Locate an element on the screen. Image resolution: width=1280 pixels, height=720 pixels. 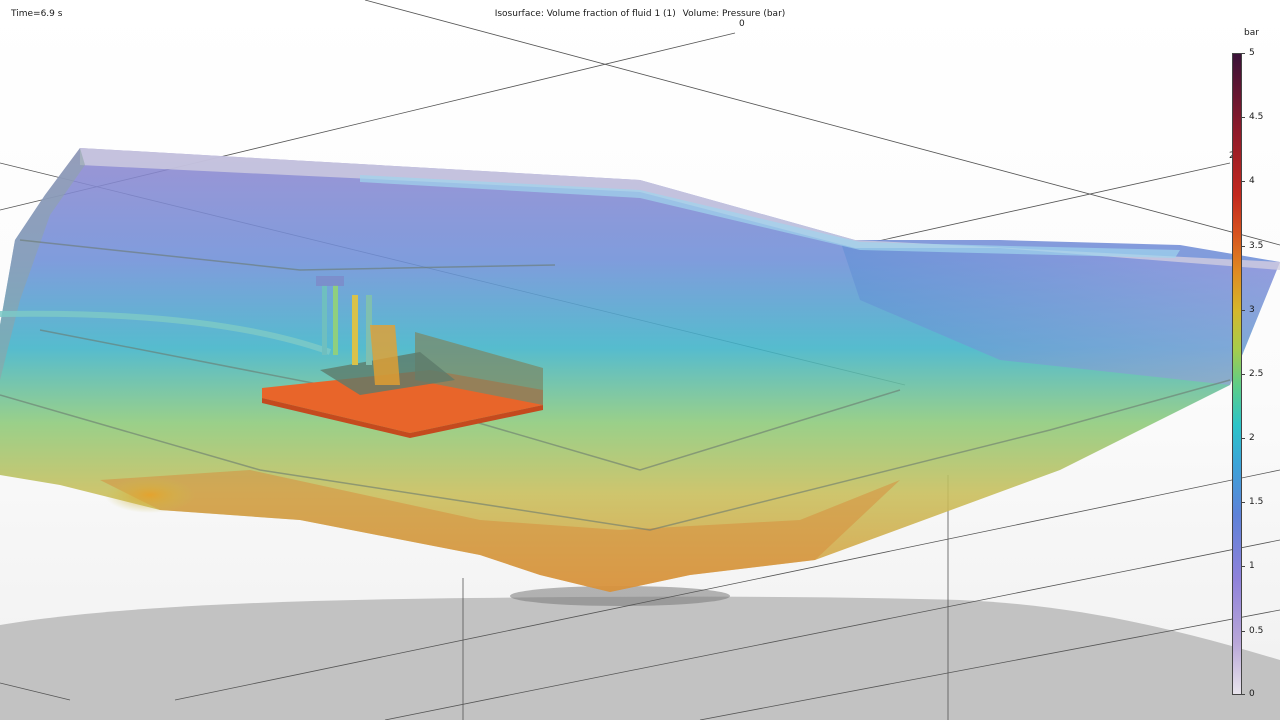
colorbar-tick-label: 2.5 is located at coordinates (1256, 374).